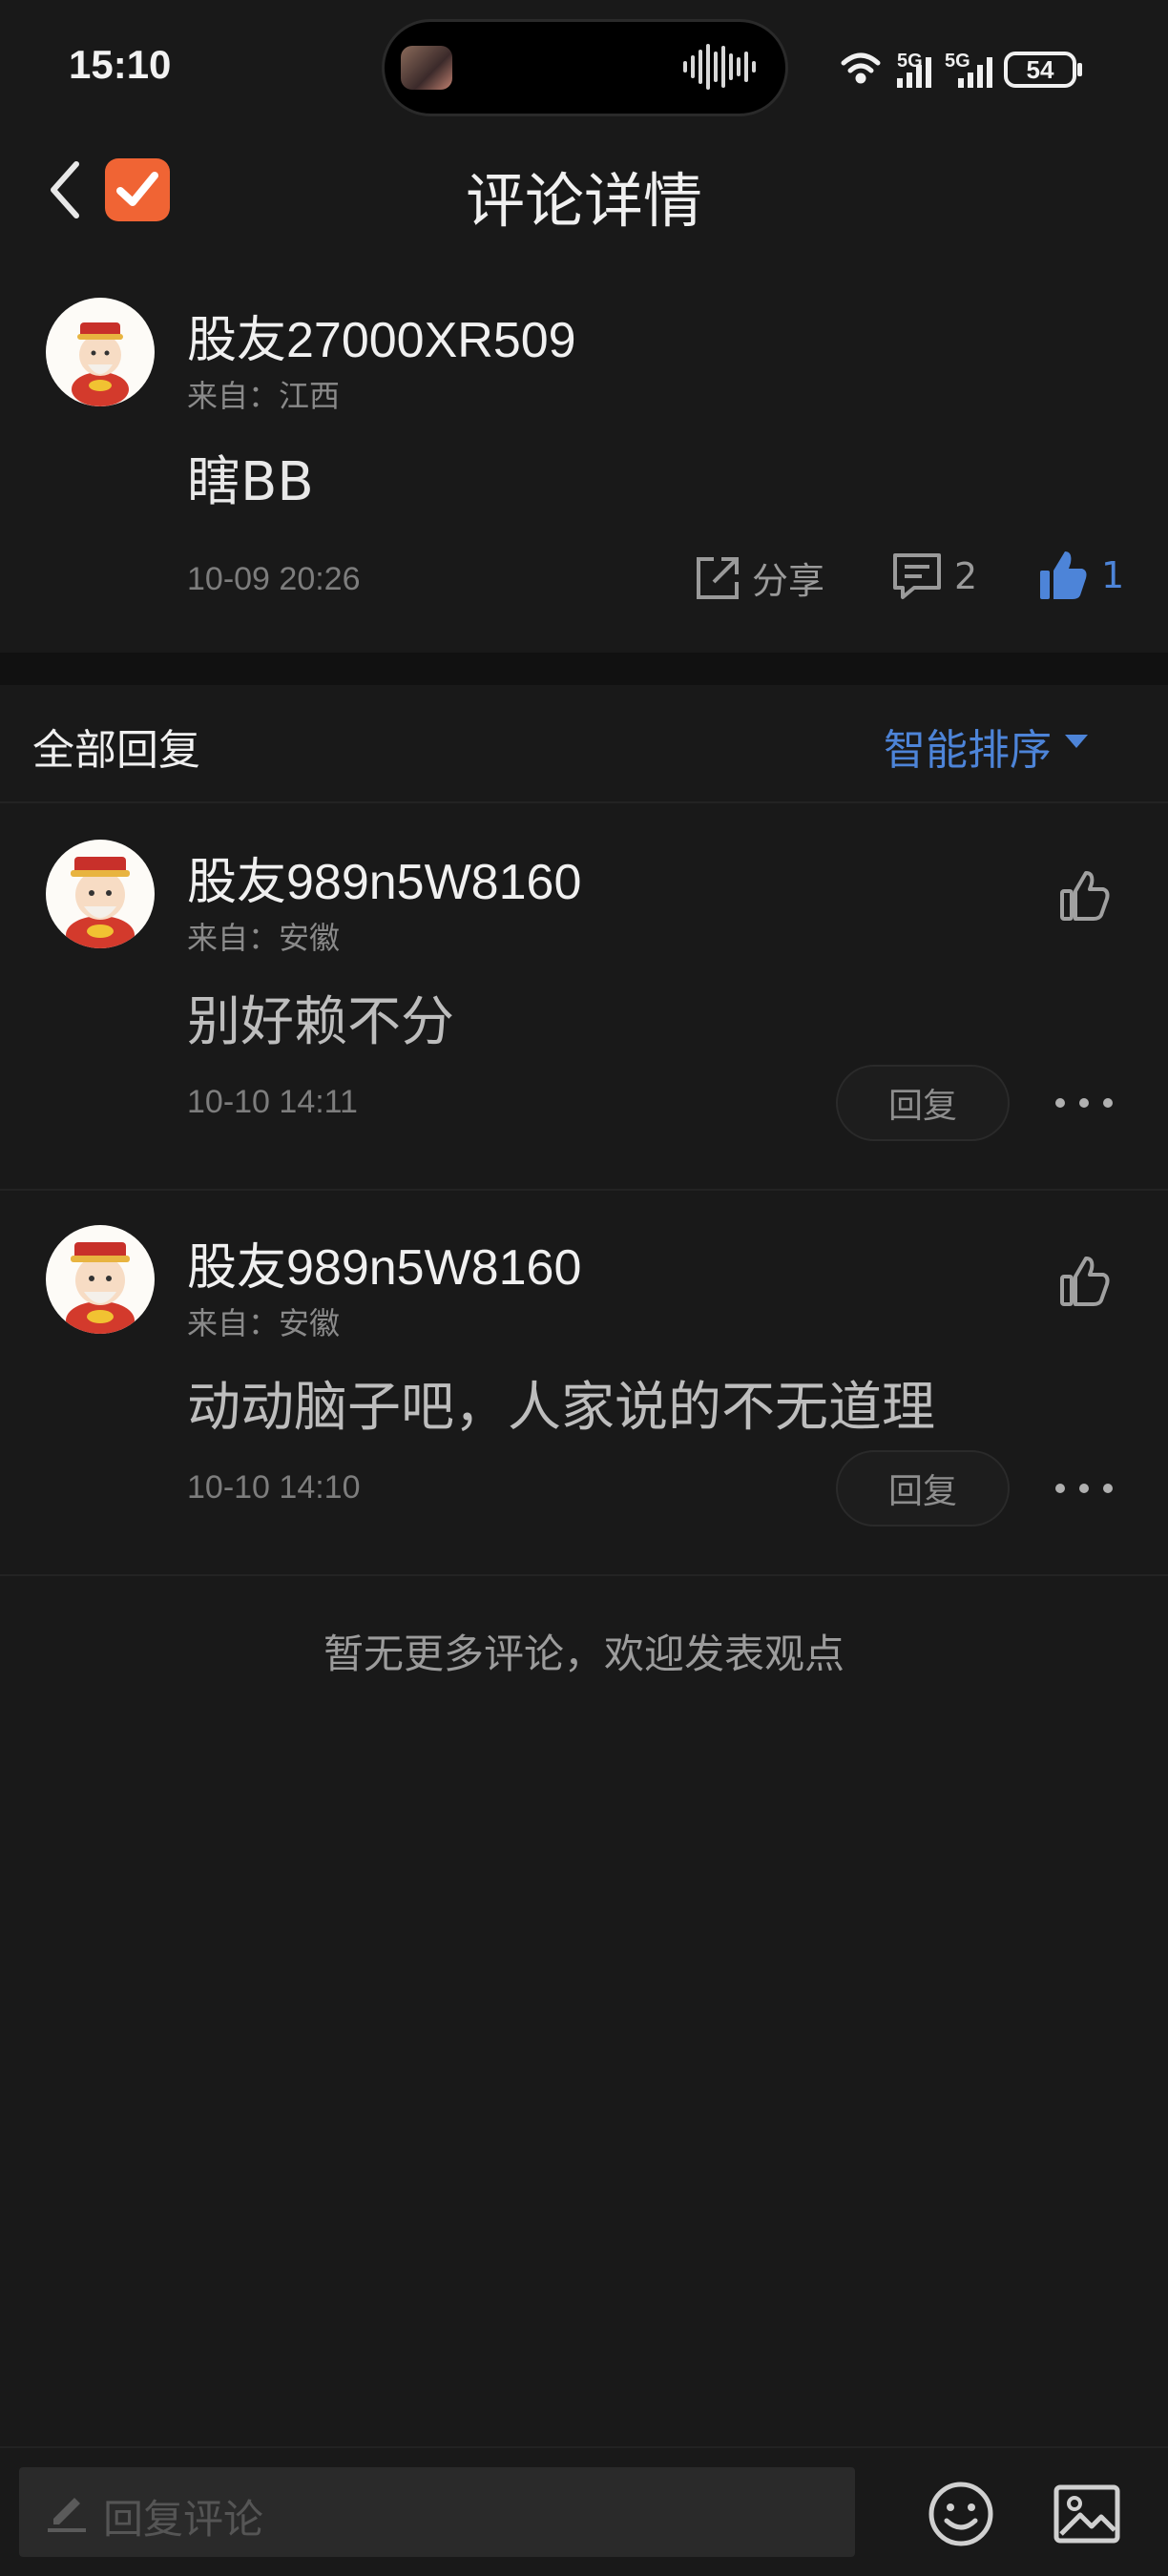 The image size is (1168, 2576). What do you see at coordinates (718, 577) in the screenshot?
I see `share-icon` at bounding box center [718, 577].